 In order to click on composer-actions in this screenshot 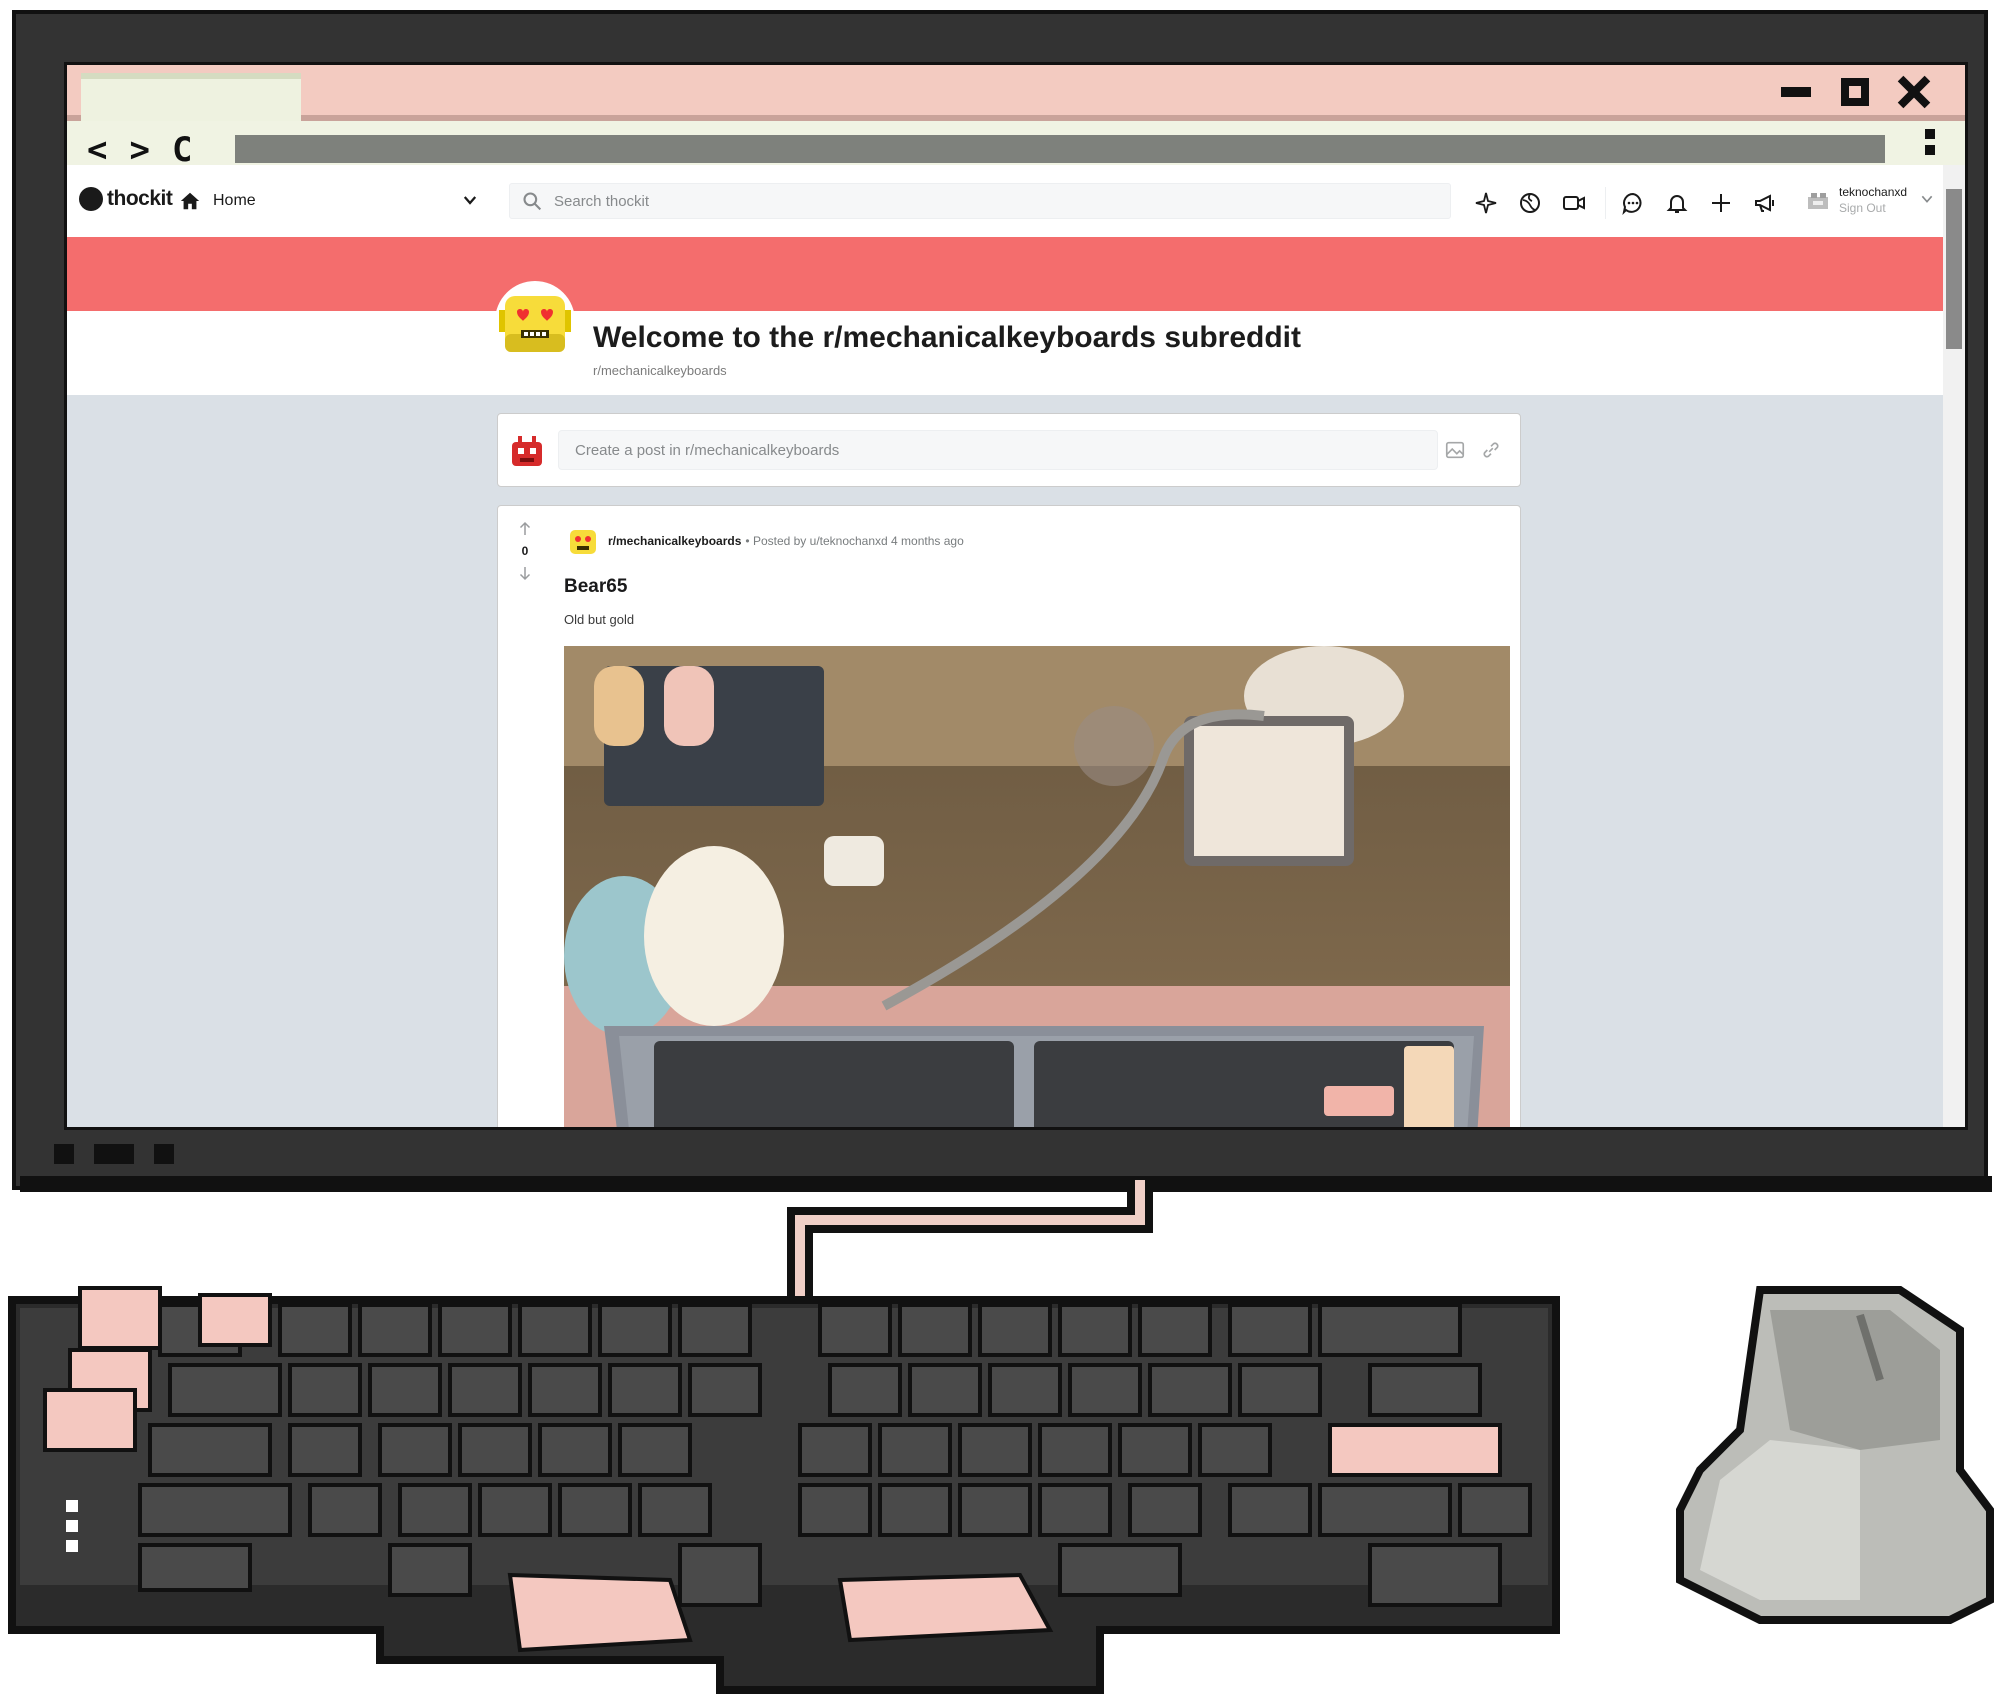, I will do `click(1473, 450)`.